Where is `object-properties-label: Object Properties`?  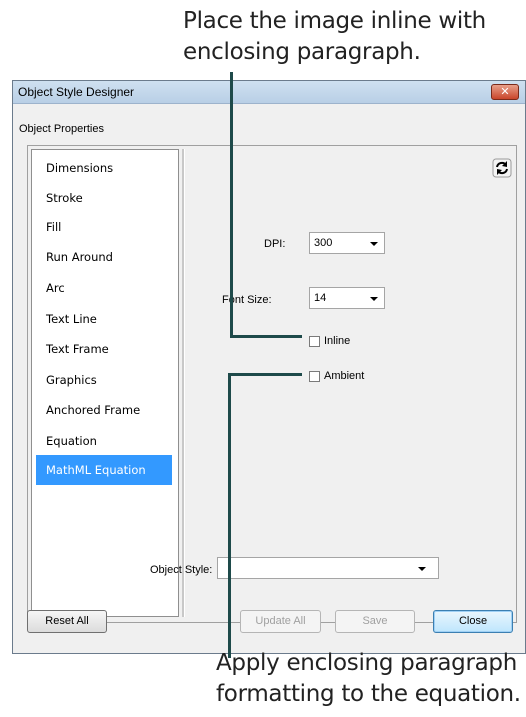
object-properties-label: Object Properties is located at coordinates (61, 129).